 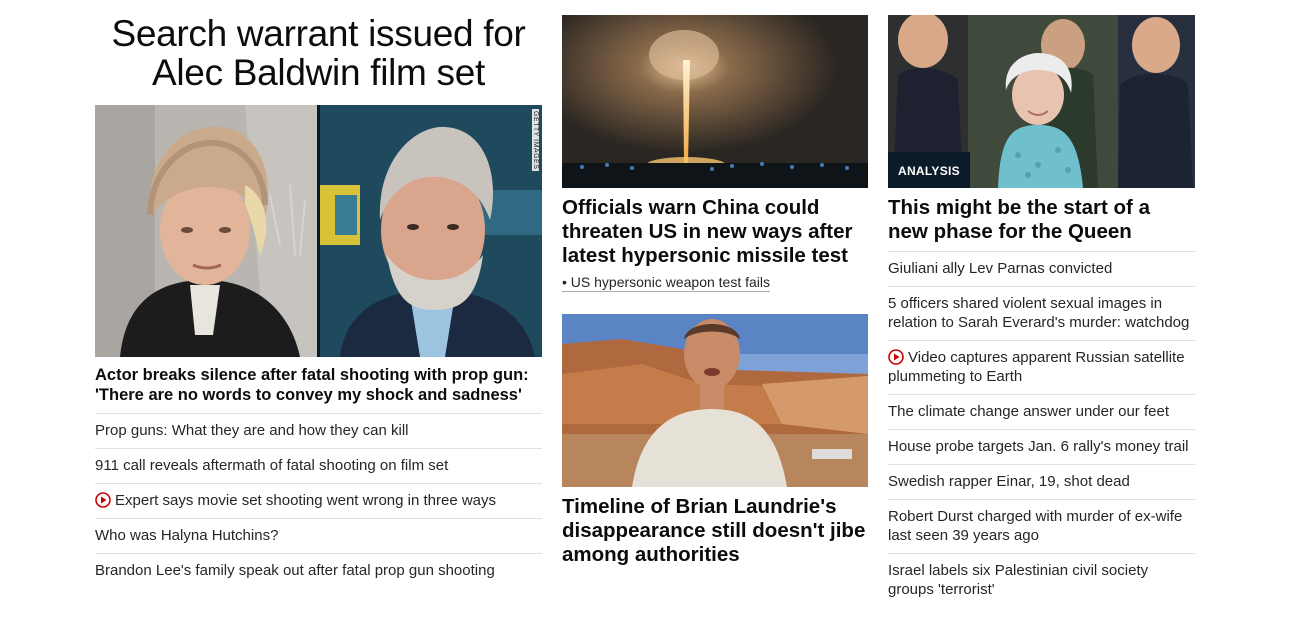 What do you see at coordinates (1000, 268) in the screenshot?
I see `list-item-text: Giuliani ally Lev Parnas convicted` at bounding box center [1000, 268].